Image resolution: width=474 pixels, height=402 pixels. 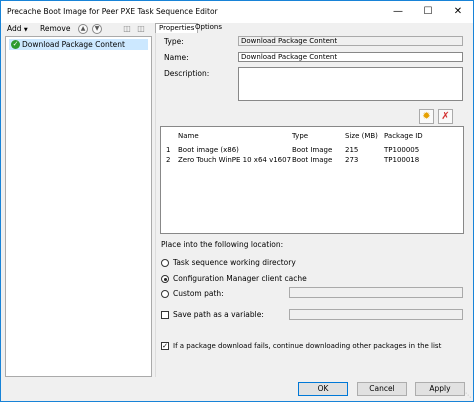 What do you see at coordinates (352, 150) in the screenshot?
I see `row-size: 215` at bounding box center [352, 150].